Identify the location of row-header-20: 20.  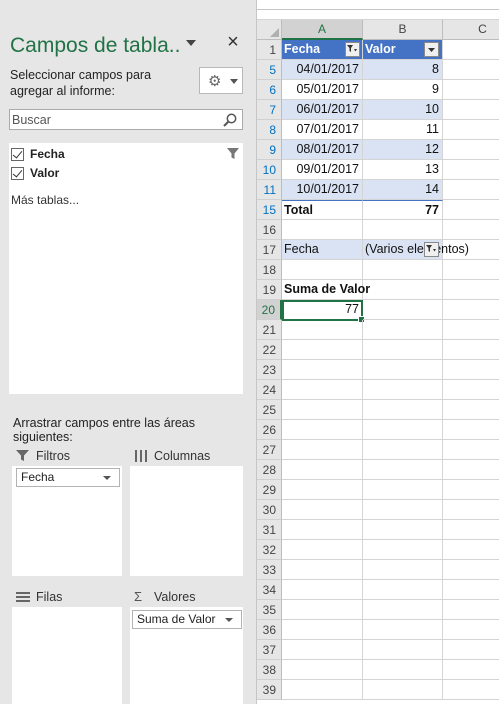
(269, 310).